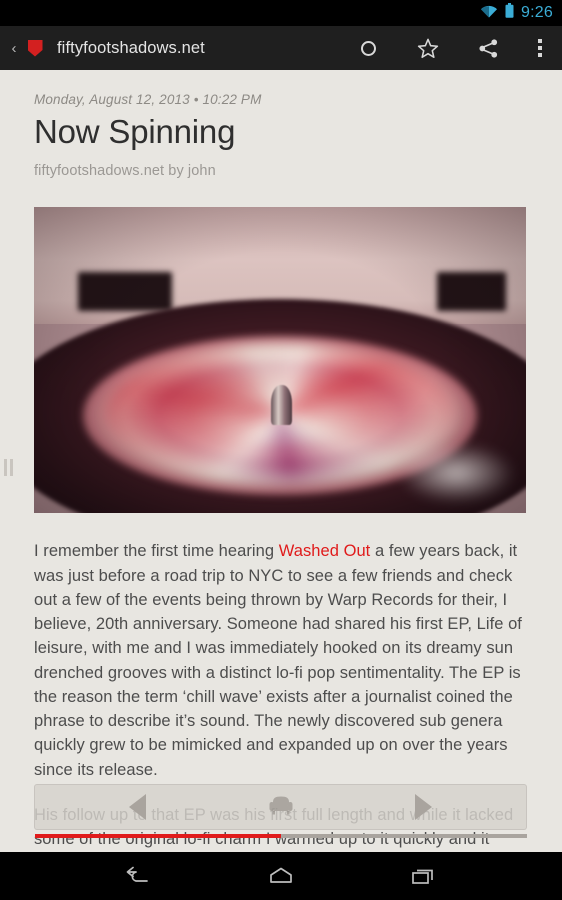  Describe the element at coordinates (139, 876) in the screenshot. I see `nav-back-button` at that location.